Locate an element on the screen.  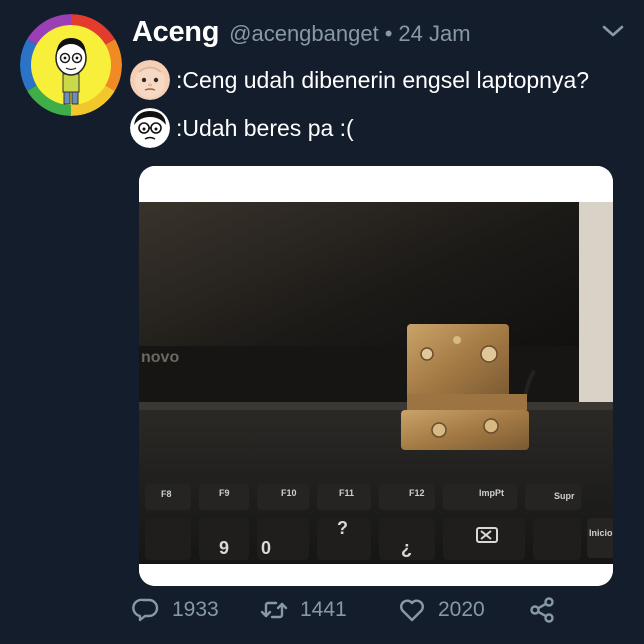
retweet-icon is located at coordinates (274, 610).